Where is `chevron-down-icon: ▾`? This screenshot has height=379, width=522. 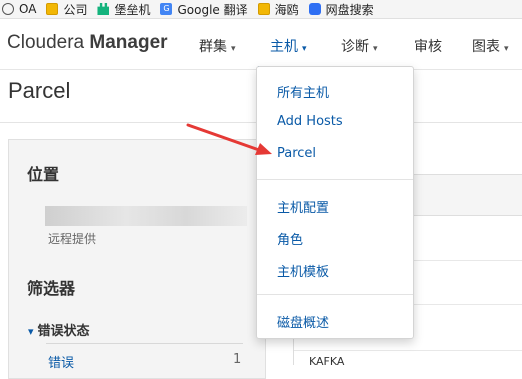
chevron-down-icon: ▾ is located at coordinates (31, 331).